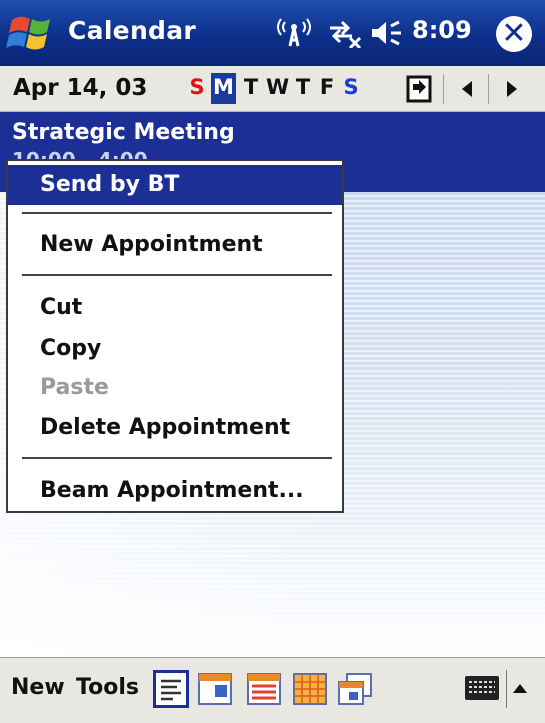  I want to click on go-to-today-button, so click(419, 89).